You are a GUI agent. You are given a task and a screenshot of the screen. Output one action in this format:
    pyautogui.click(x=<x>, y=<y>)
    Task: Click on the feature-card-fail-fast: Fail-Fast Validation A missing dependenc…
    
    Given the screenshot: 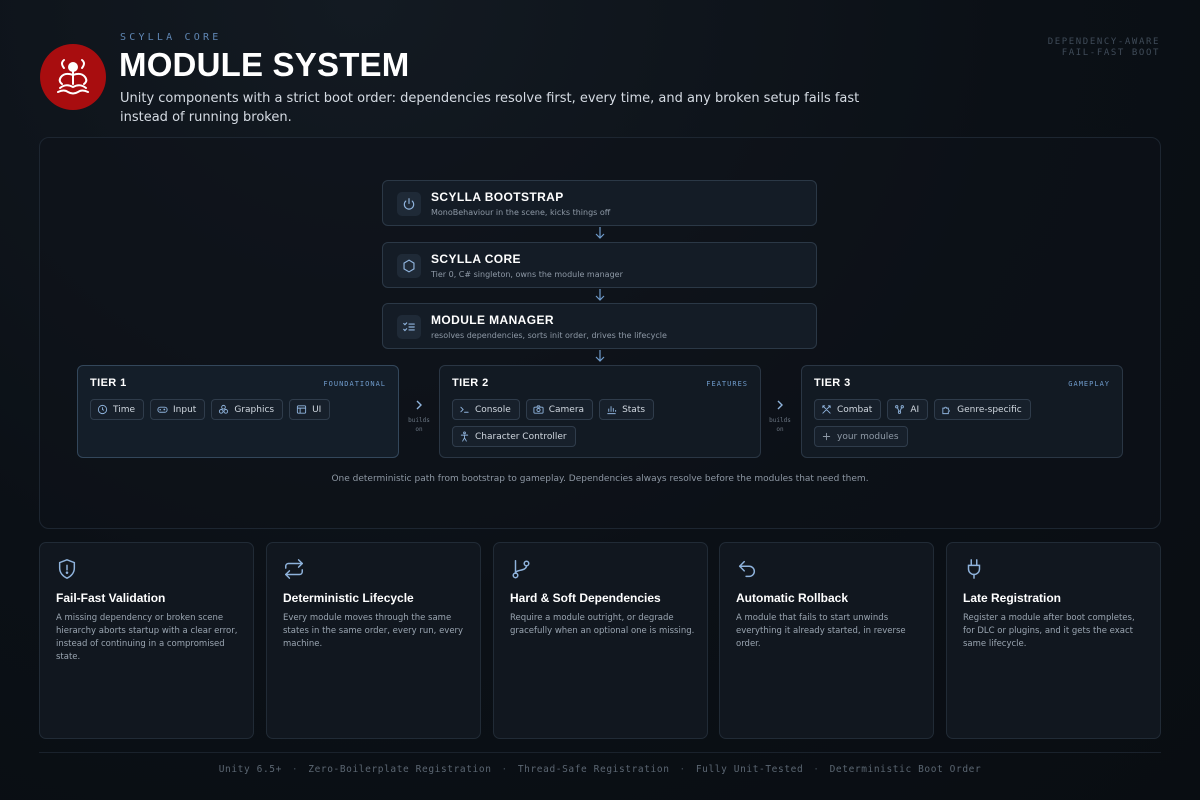 What is the action you would take?
    pyautogui.click(x=146, y=640)
    